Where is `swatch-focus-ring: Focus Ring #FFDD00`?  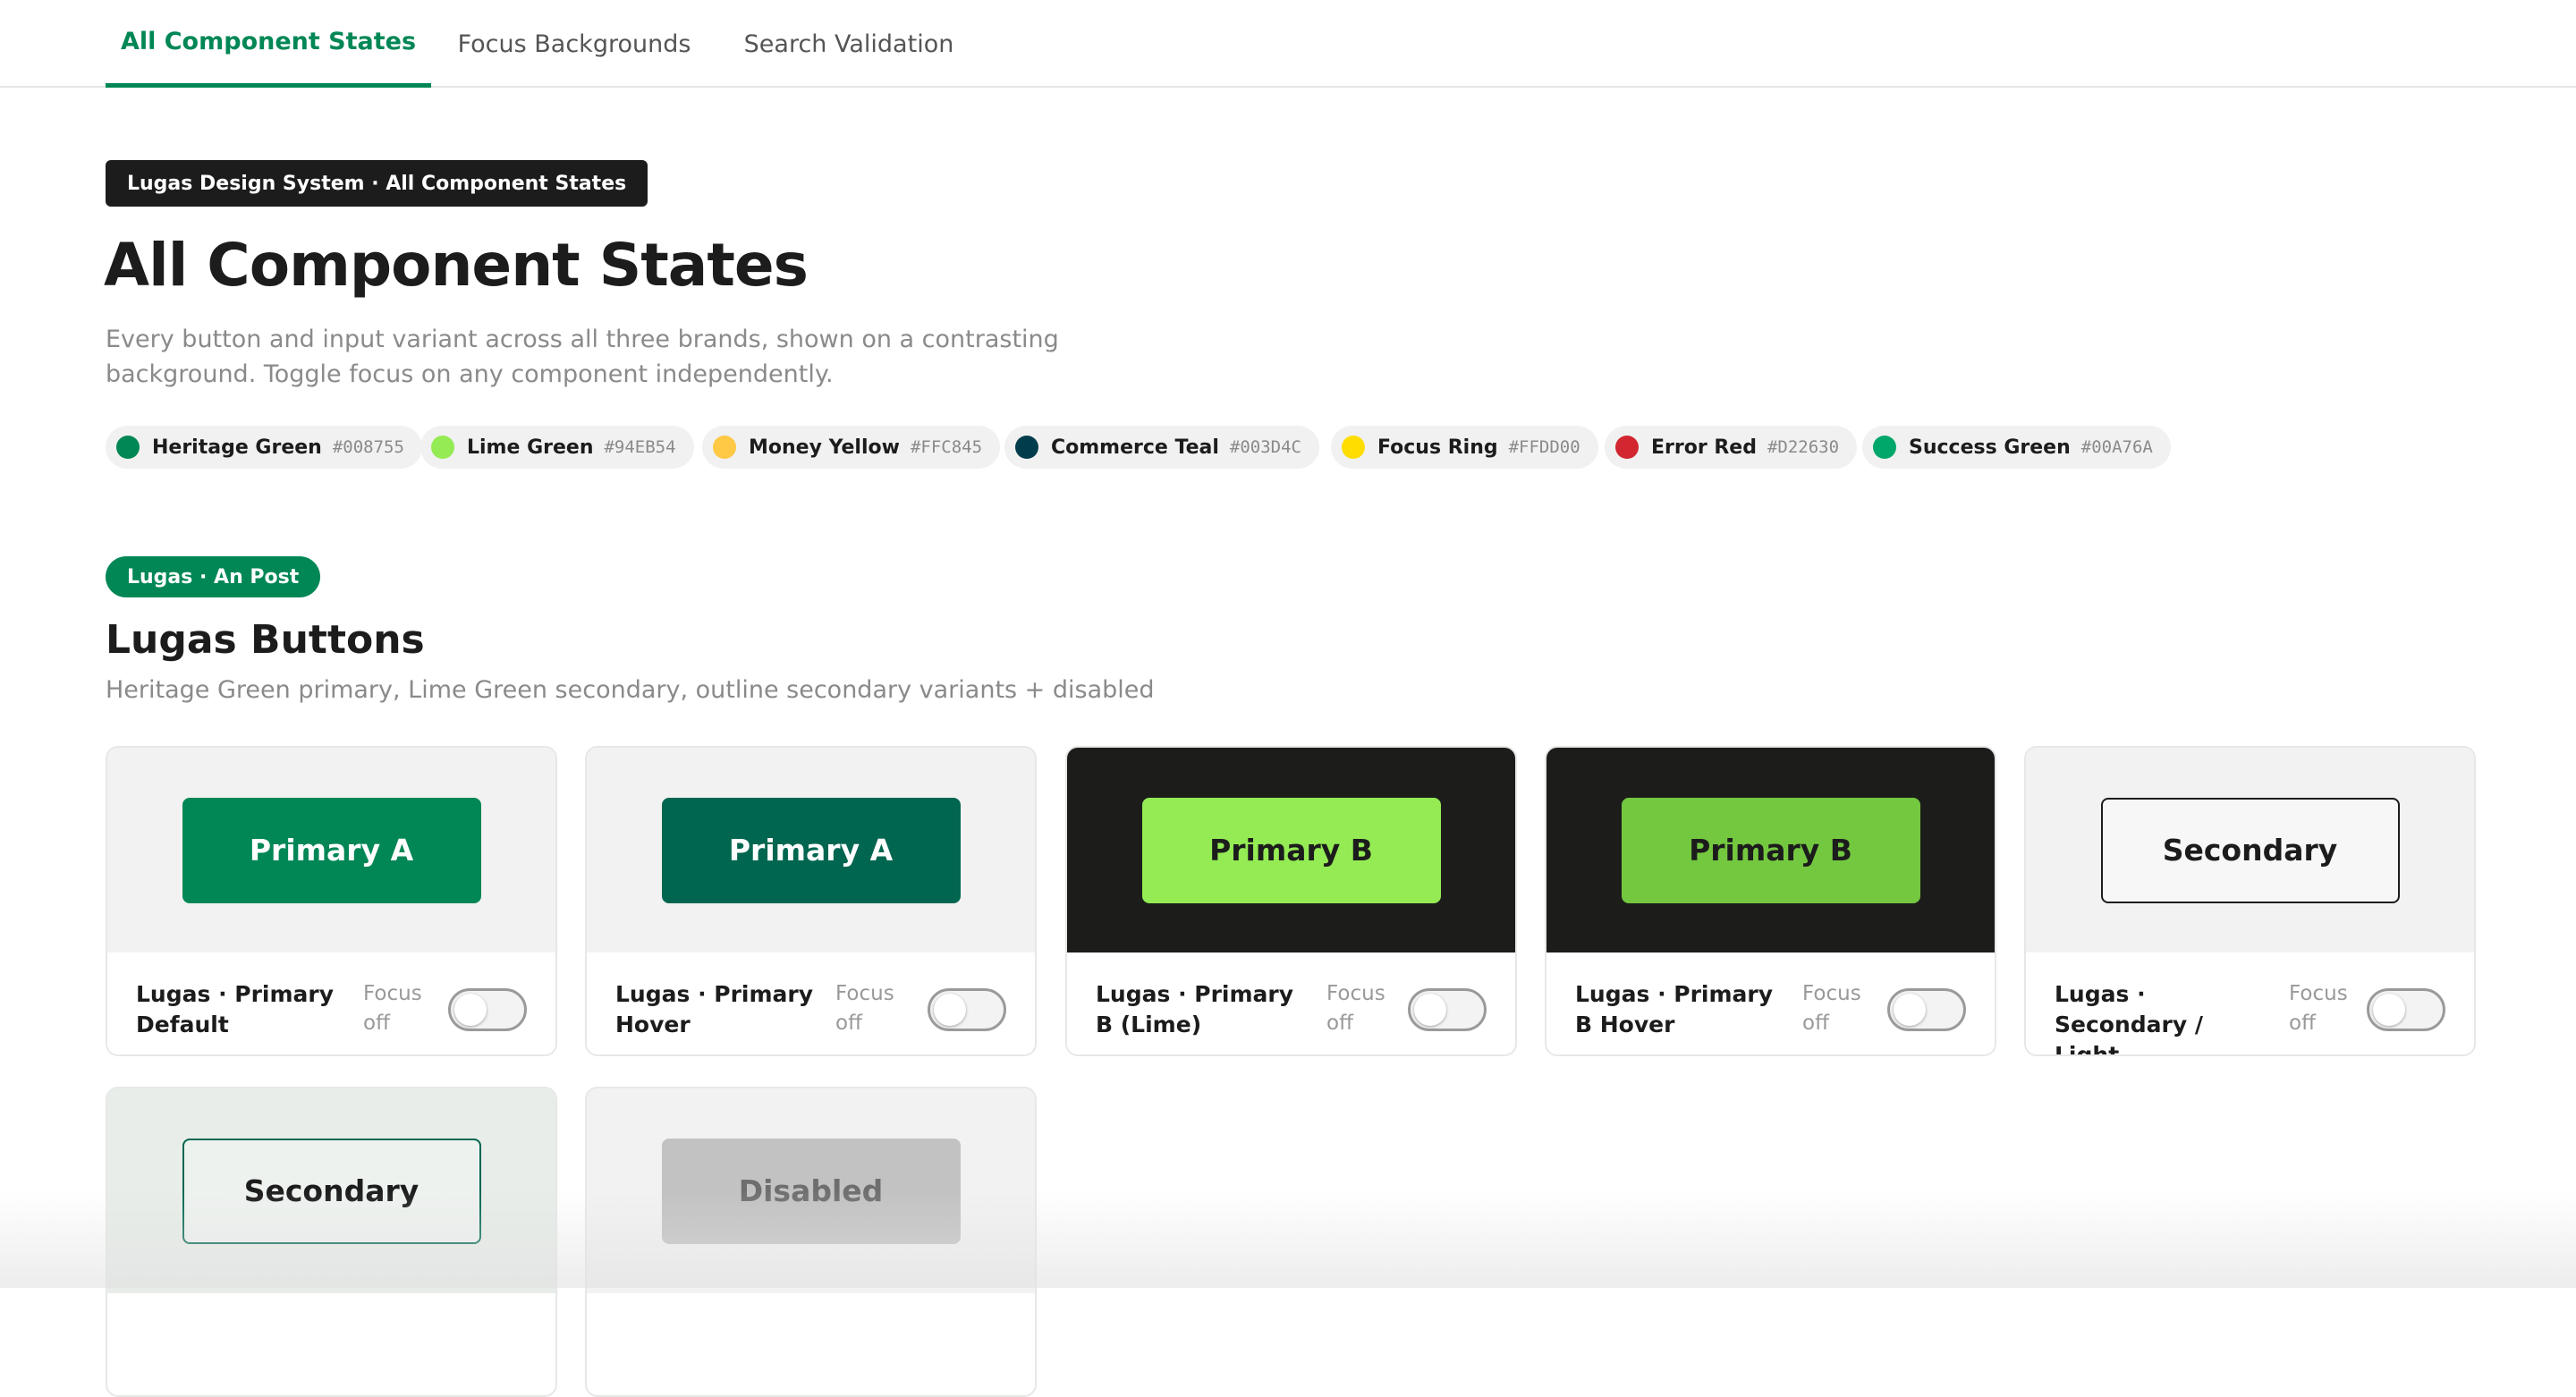 swatch-focus-ring: Focus Ring #FFDD00 is located at coordinates (1464, 448).